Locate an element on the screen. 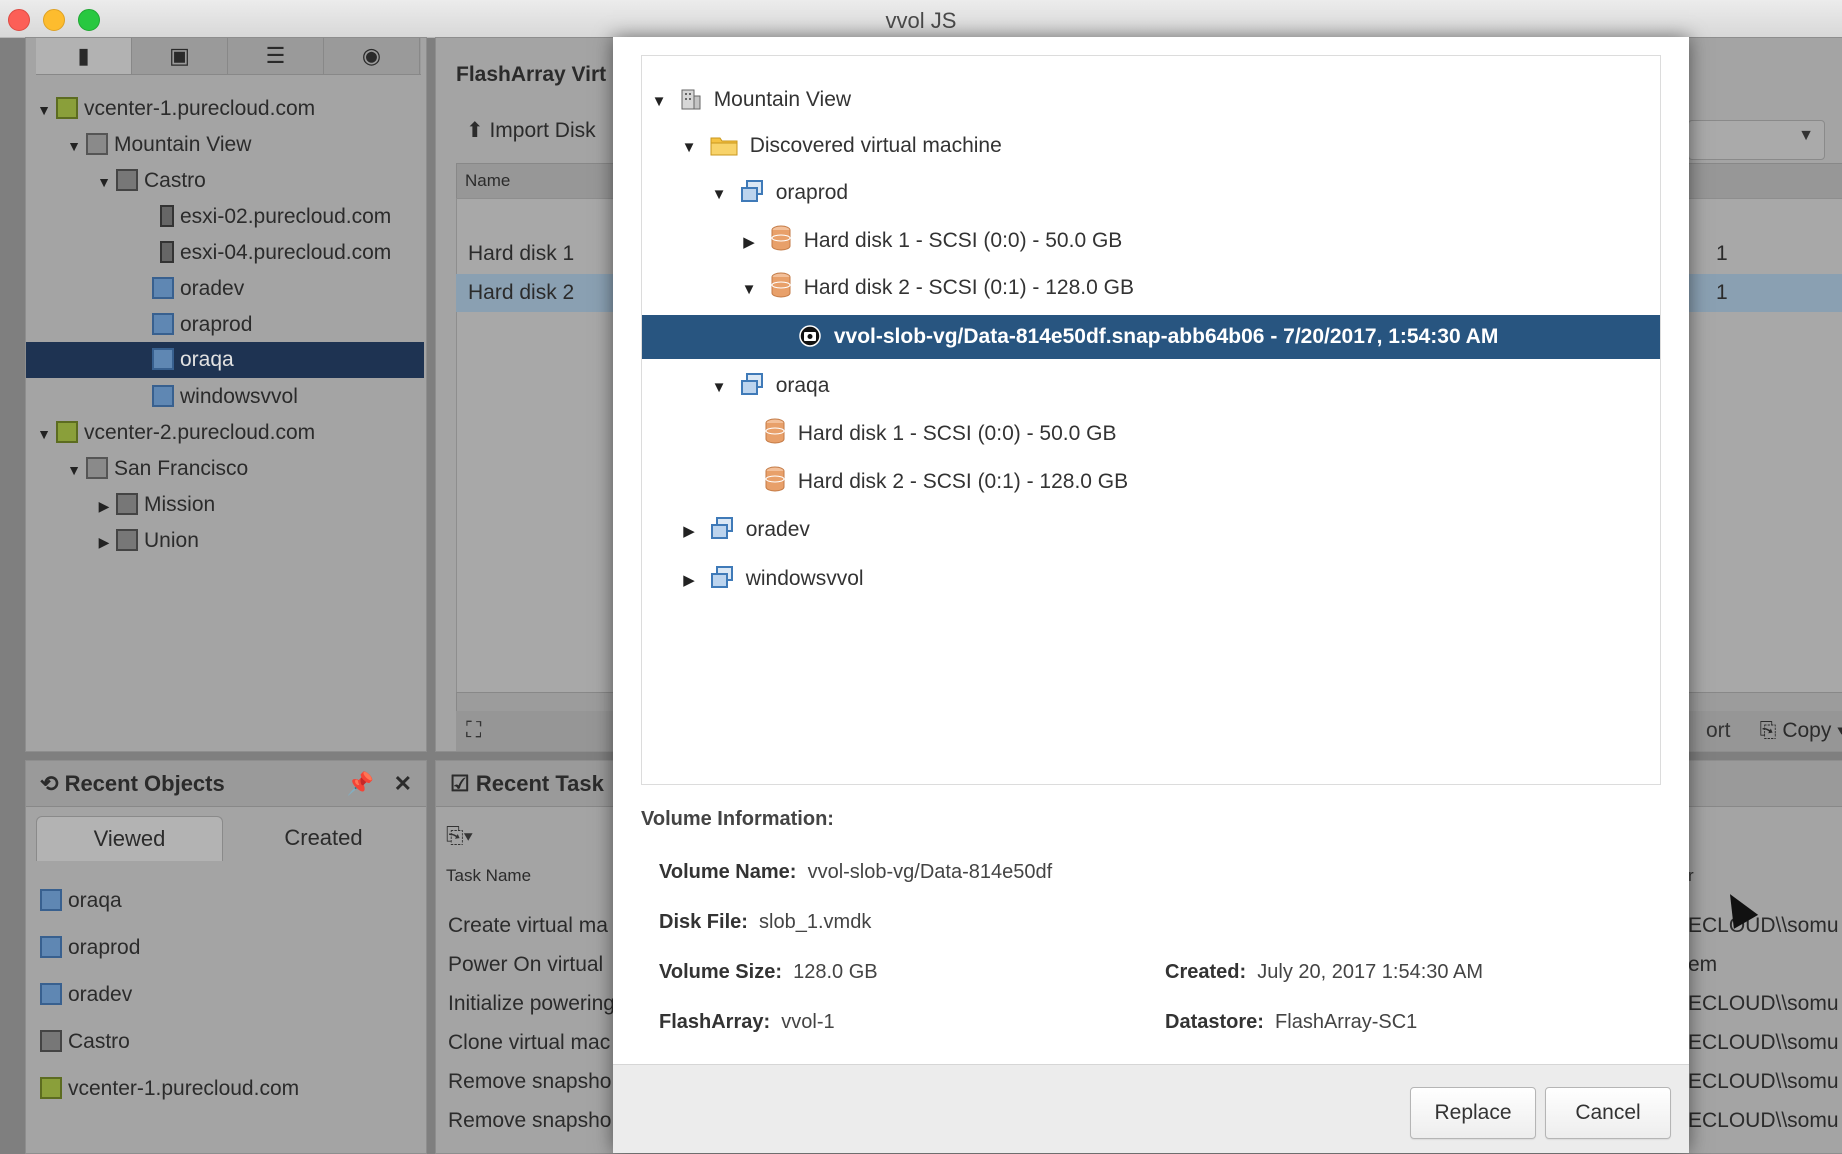  nav-tree-item: ▼ Castro is located at coordinates (151, 181).